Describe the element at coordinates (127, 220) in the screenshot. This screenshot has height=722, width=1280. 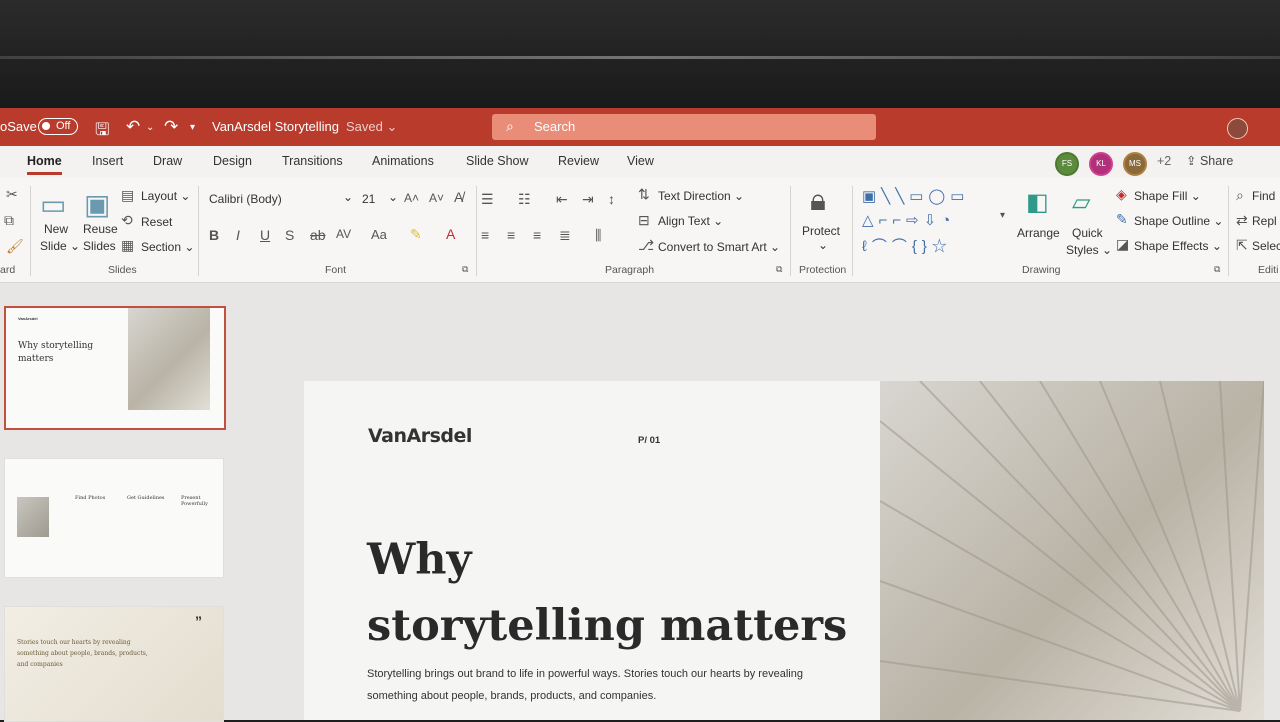
I see `reset-icon: ⟲` at that location.